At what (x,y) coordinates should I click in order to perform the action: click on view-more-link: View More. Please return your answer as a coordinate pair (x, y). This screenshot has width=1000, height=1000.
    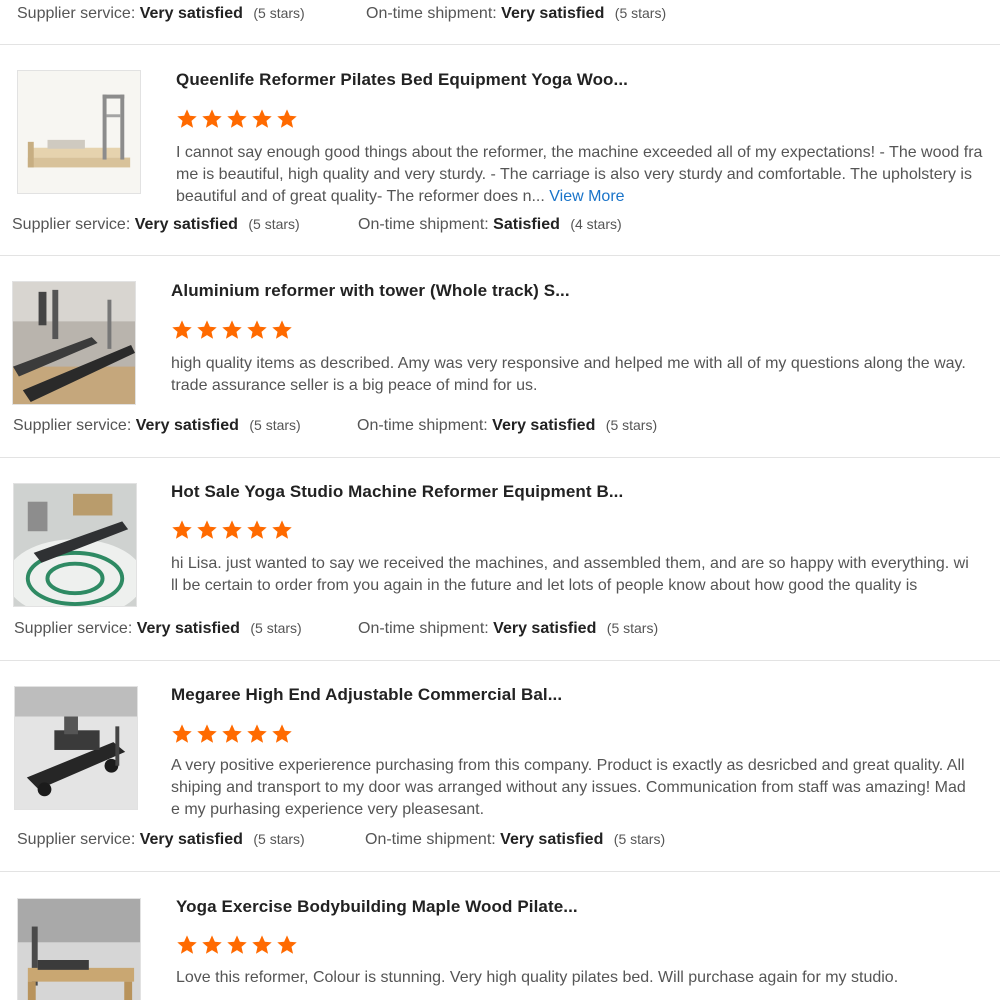
    Looking at the image, I should click on (586, 196).